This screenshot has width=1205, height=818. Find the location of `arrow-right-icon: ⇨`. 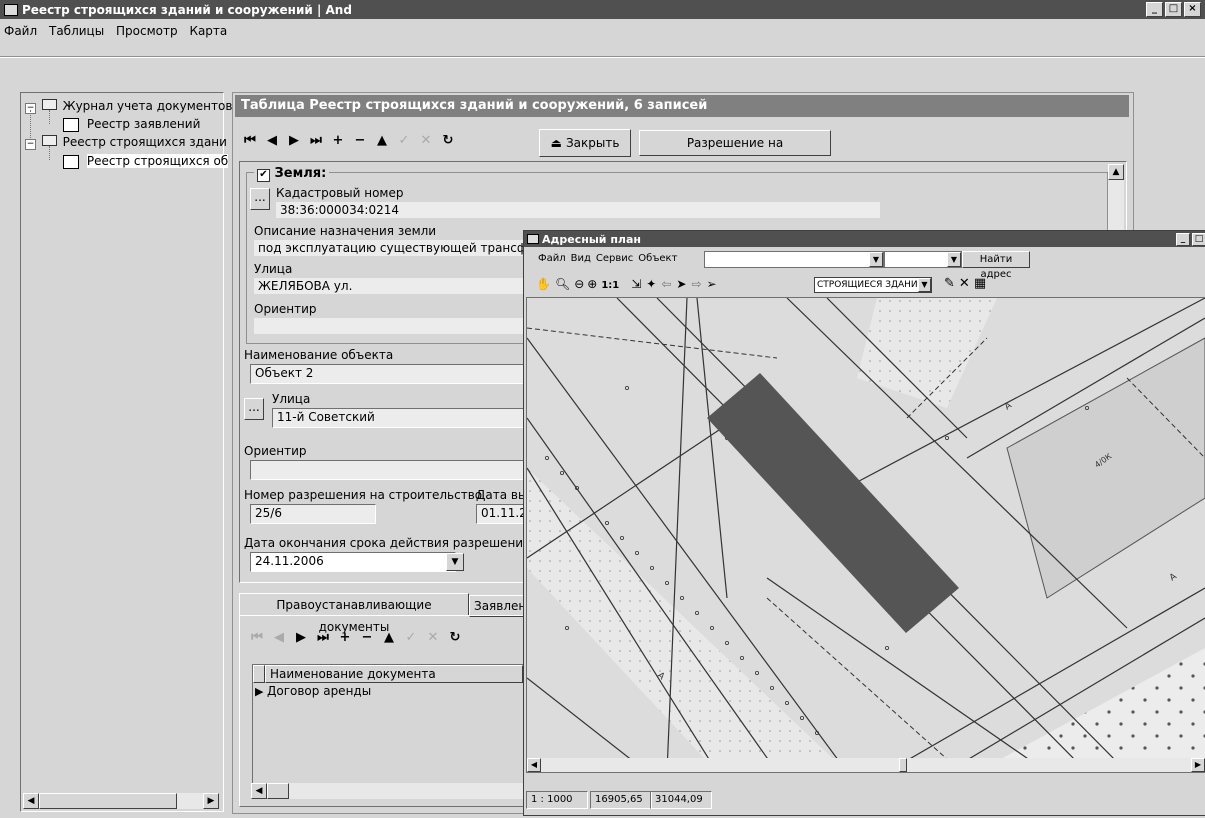

arrow-right-icon: ⇨ is located at coordinates (696, 284).